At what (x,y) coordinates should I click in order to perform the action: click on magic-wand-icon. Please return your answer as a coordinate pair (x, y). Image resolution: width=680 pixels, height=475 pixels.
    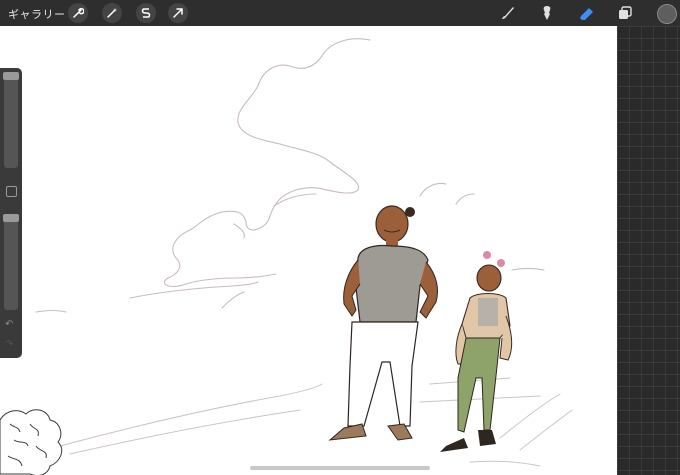
    Looking at the image, I should click on (112, 13).